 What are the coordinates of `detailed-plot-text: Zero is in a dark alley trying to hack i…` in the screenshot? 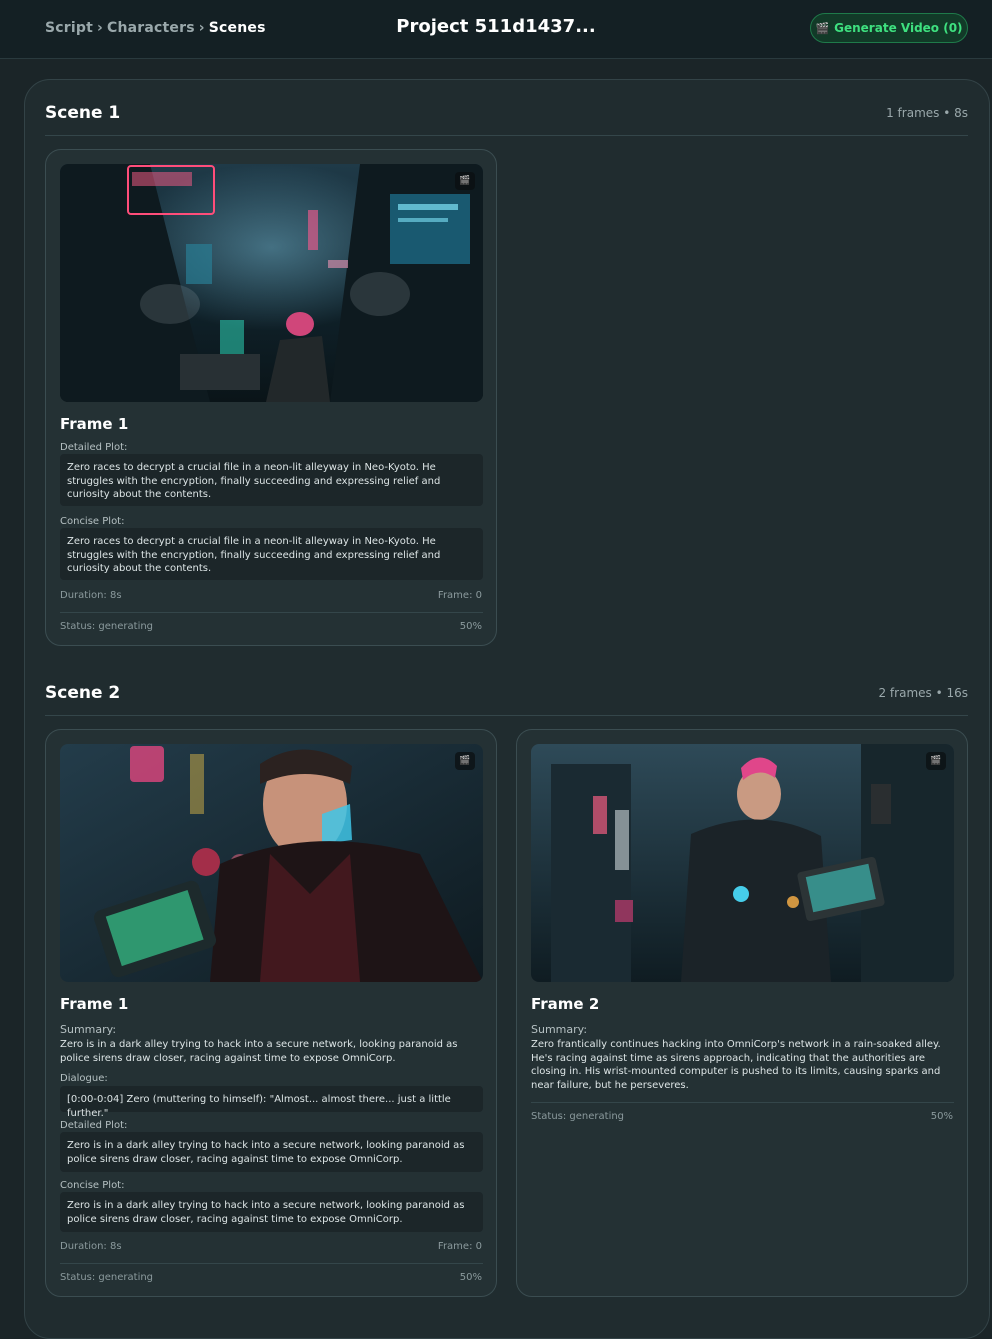 It's located at (271, 1152).